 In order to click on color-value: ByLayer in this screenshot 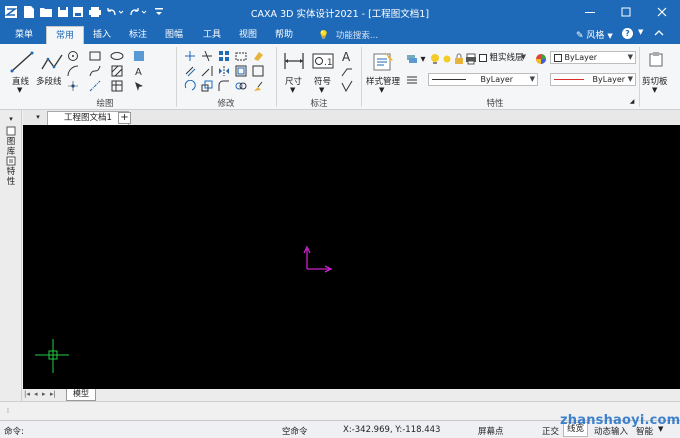, I will do `click(581, 57)`.